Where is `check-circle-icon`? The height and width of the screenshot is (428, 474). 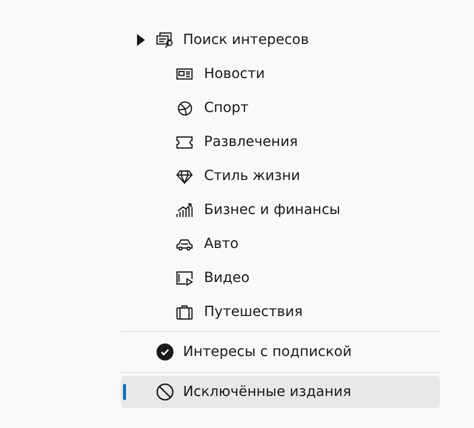 check-circle-icon is located at coordinates (165, 352).